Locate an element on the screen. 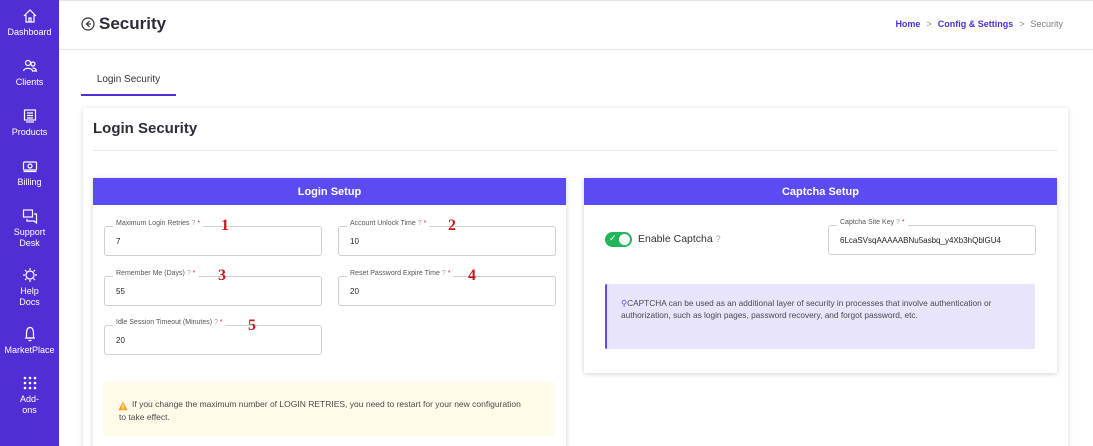 The height and width of the screenshot is (446, 1093). page-title: Security is located at coordinates (133, 23).